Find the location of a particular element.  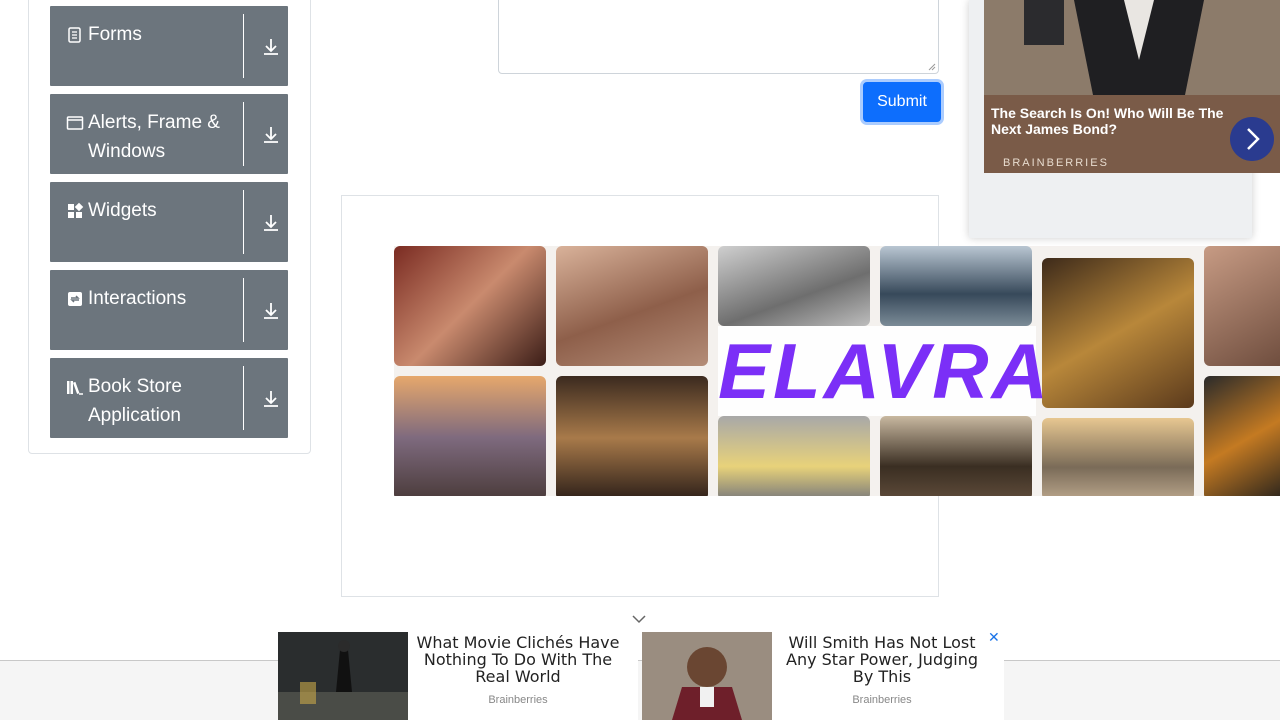

group-label: Alerts, Frame & Windows is located at coordinates (154, 137).